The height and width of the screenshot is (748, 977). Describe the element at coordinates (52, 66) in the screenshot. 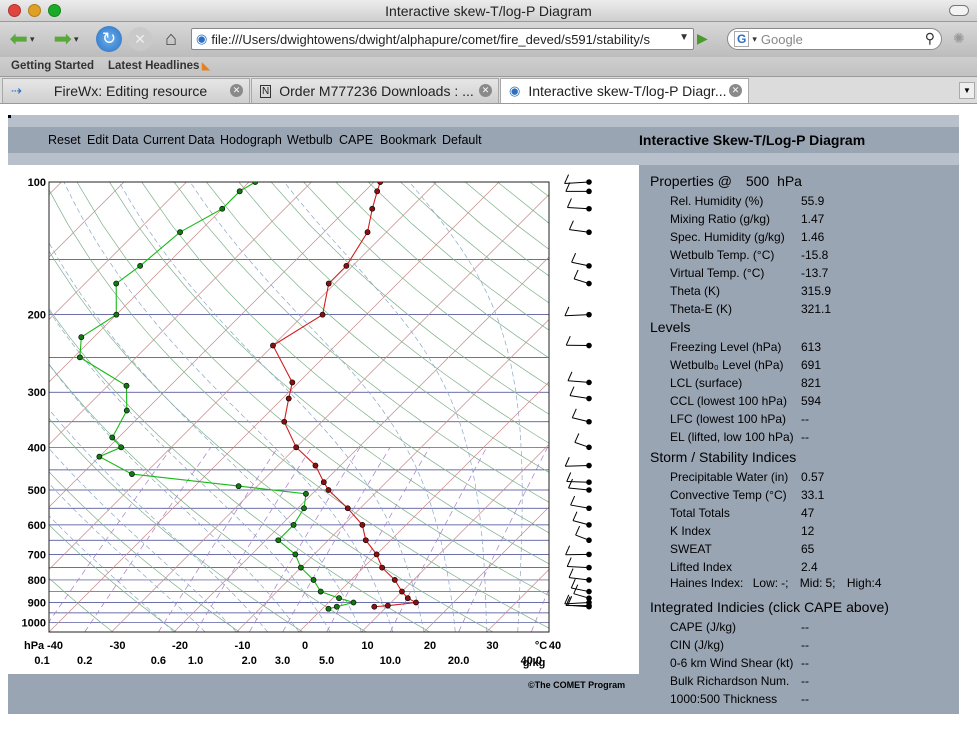

I see `bookmark-getting-started: Getting Started` at that location.